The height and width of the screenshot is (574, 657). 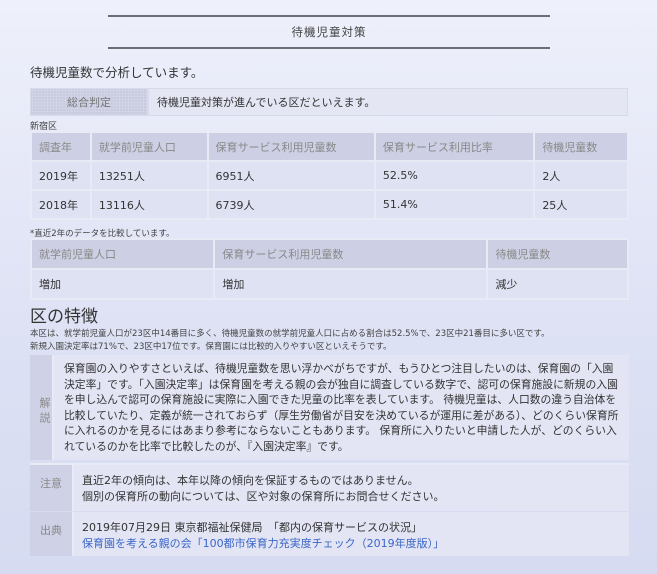 I want to click on table-cell: 13116人, so click(x=149, y=204).